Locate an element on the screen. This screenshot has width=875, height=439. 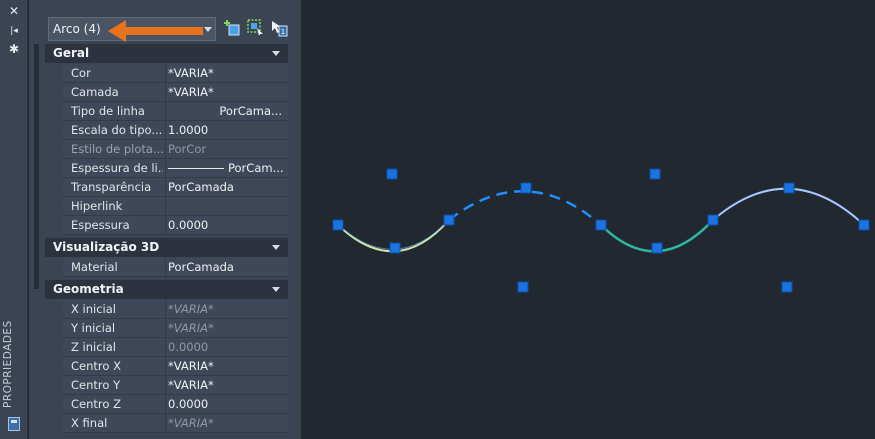
section-geometria: Geometria is located at coordinates (166, 289).